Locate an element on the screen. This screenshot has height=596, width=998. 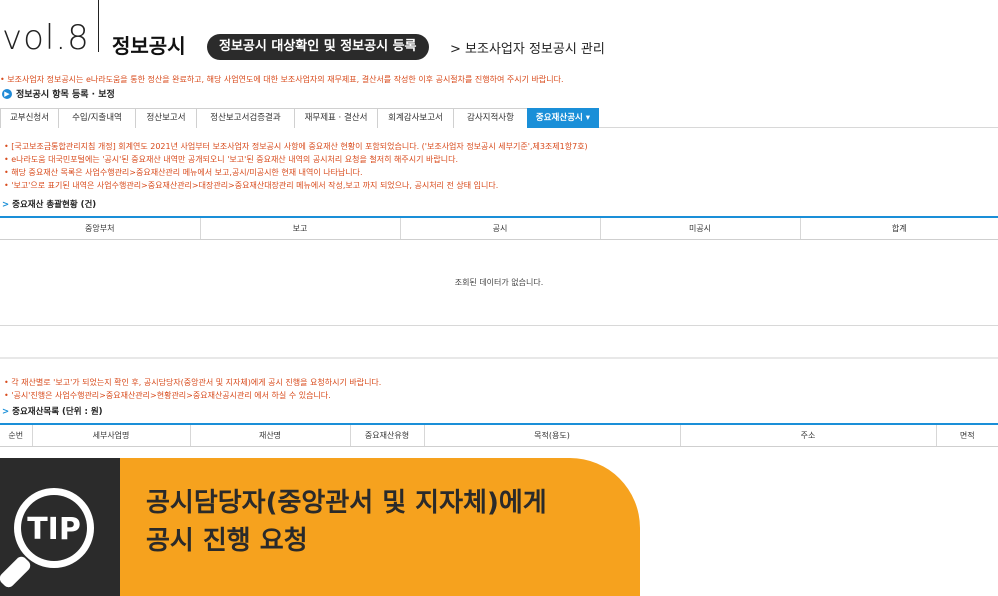
page-title: 정보공시 is located at coordinates (149, 46).